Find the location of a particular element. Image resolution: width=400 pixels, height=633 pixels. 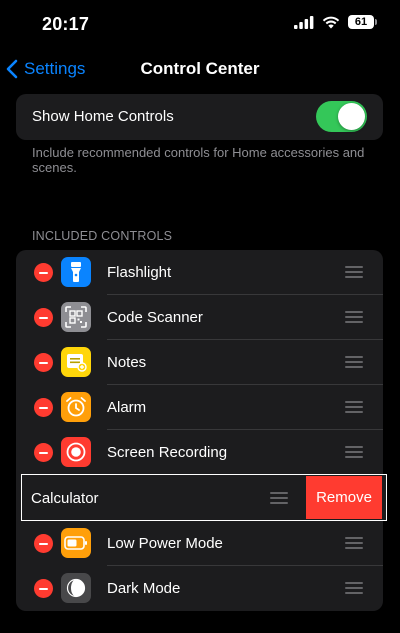

list-item-label: Screen Recording is located at coordinates (167, 452).